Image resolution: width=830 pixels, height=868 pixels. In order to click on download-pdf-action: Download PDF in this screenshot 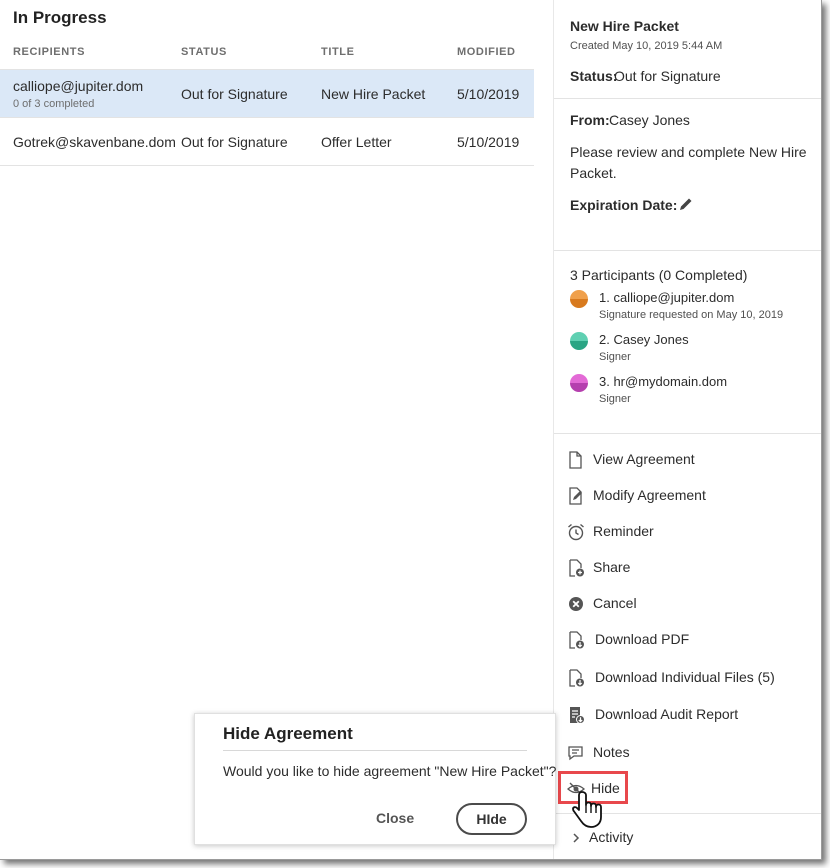, I will do `click(691, 640)`.